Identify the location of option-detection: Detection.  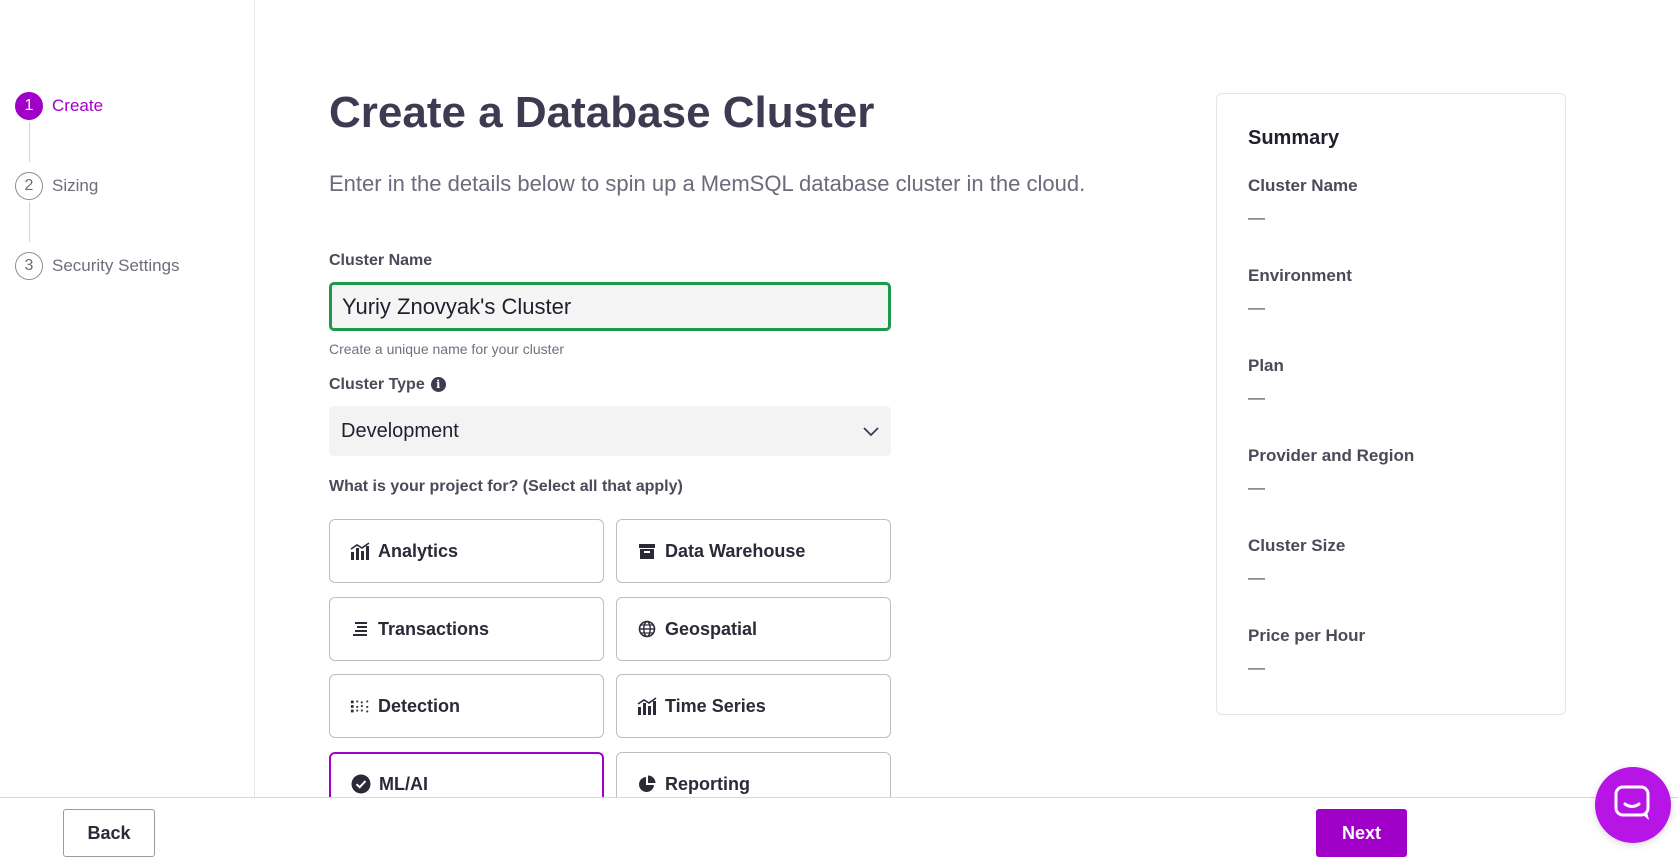
(466, 706).